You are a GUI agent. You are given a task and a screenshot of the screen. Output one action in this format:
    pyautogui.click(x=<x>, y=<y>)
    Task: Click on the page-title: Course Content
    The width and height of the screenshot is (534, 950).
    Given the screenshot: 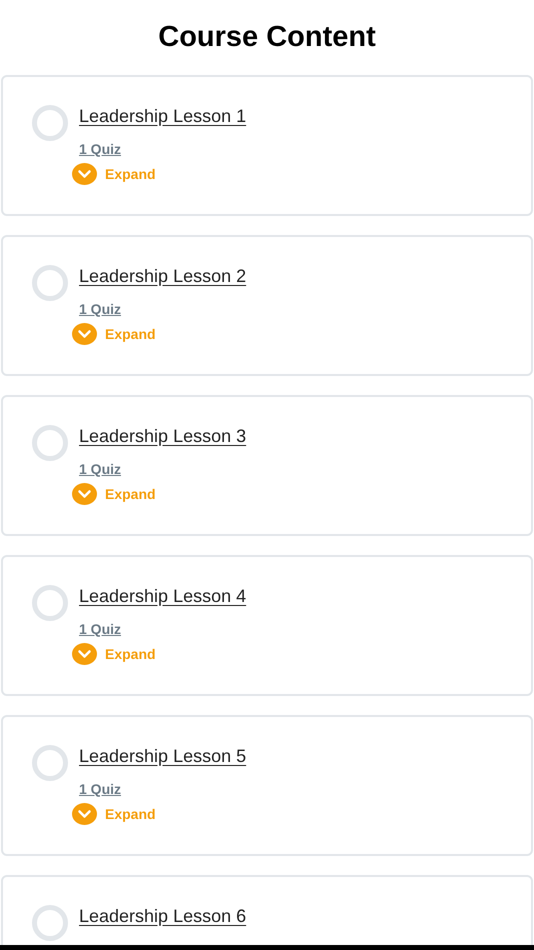 What is the action you would take?
    pyautogui.click(x=267, y=37)
    